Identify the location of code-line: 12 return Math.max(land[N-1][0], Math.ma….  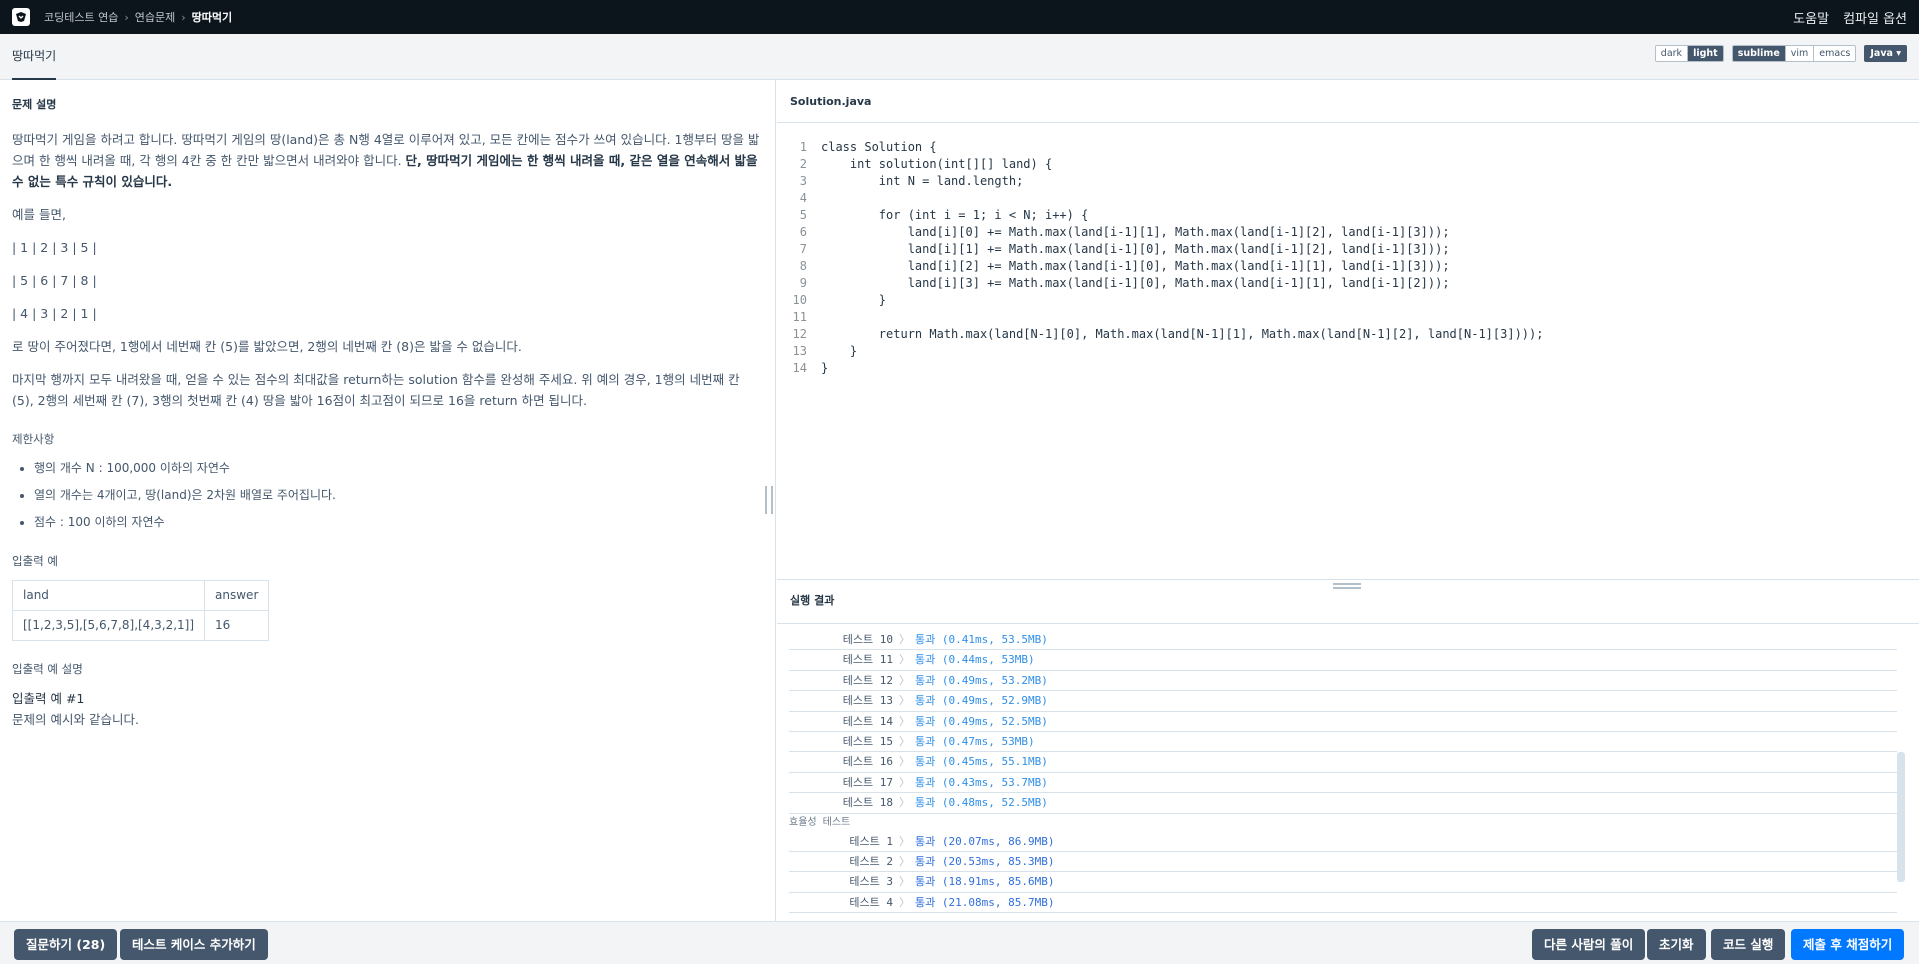
(1348, 334).